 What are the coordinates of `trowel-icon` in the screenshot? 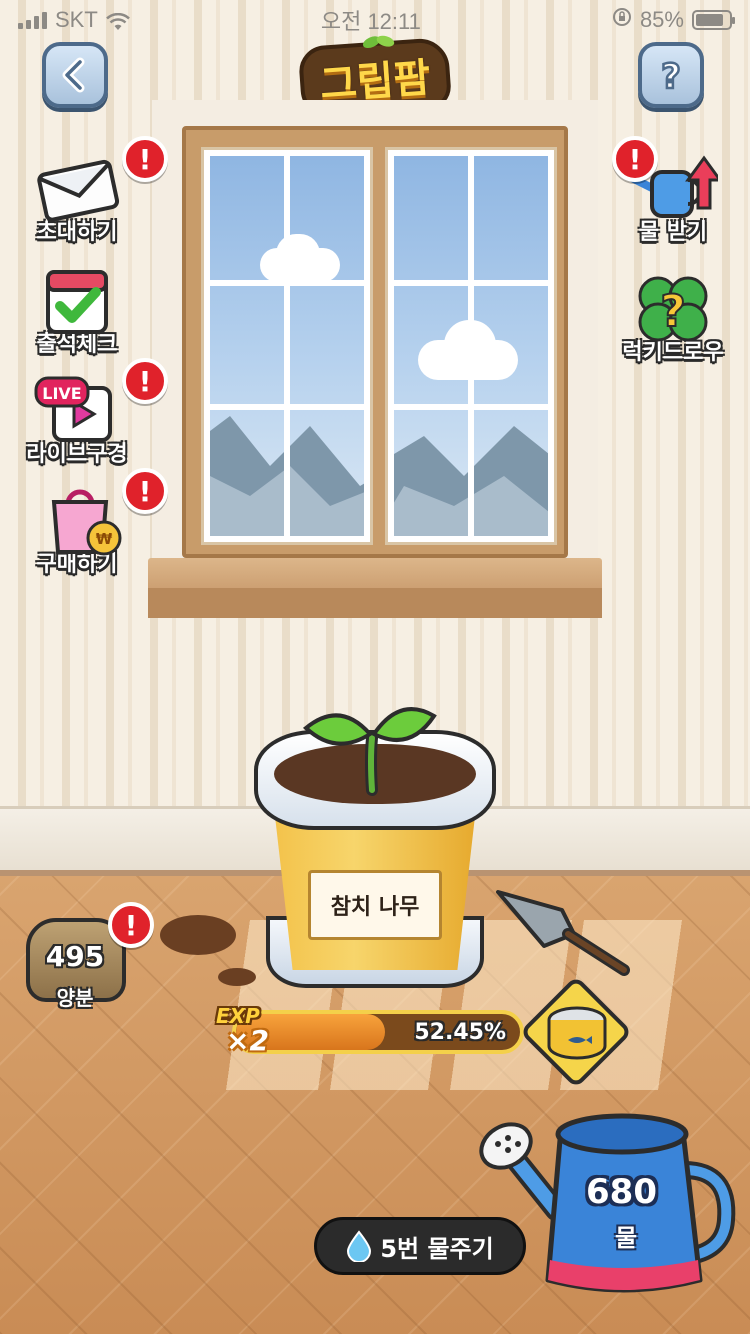 It's located at (563, 933).